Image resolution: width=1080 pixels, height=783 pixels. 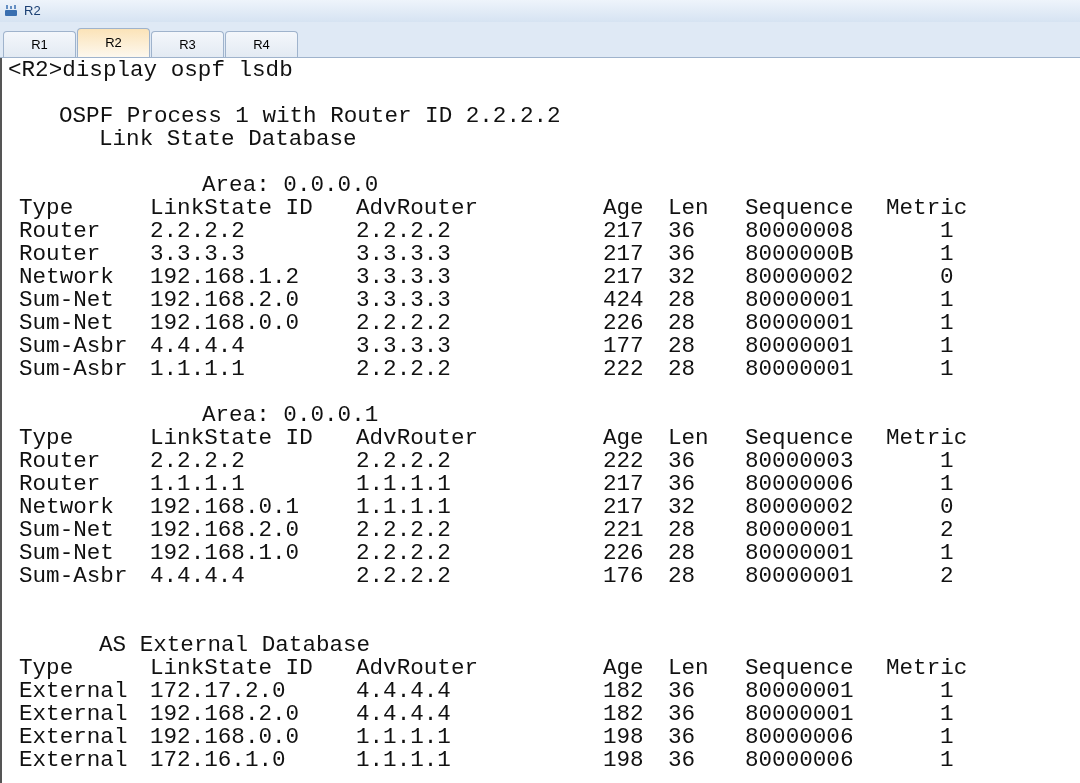 I want to click on section-heading: AS External Database, so click(x=235, y=645).